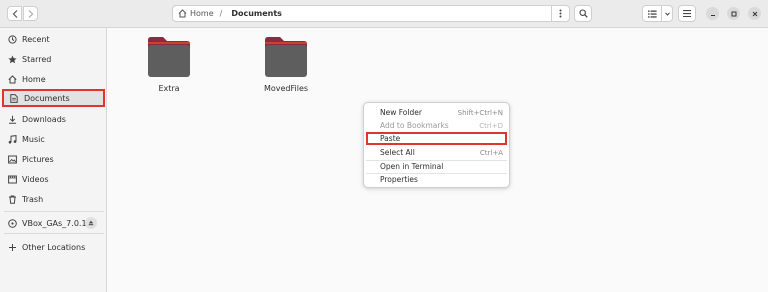  What do you see at coordinates (33, 139) in the screenshot?
I see `sidebar-item-label: Music` at bounding box center [33, 139].